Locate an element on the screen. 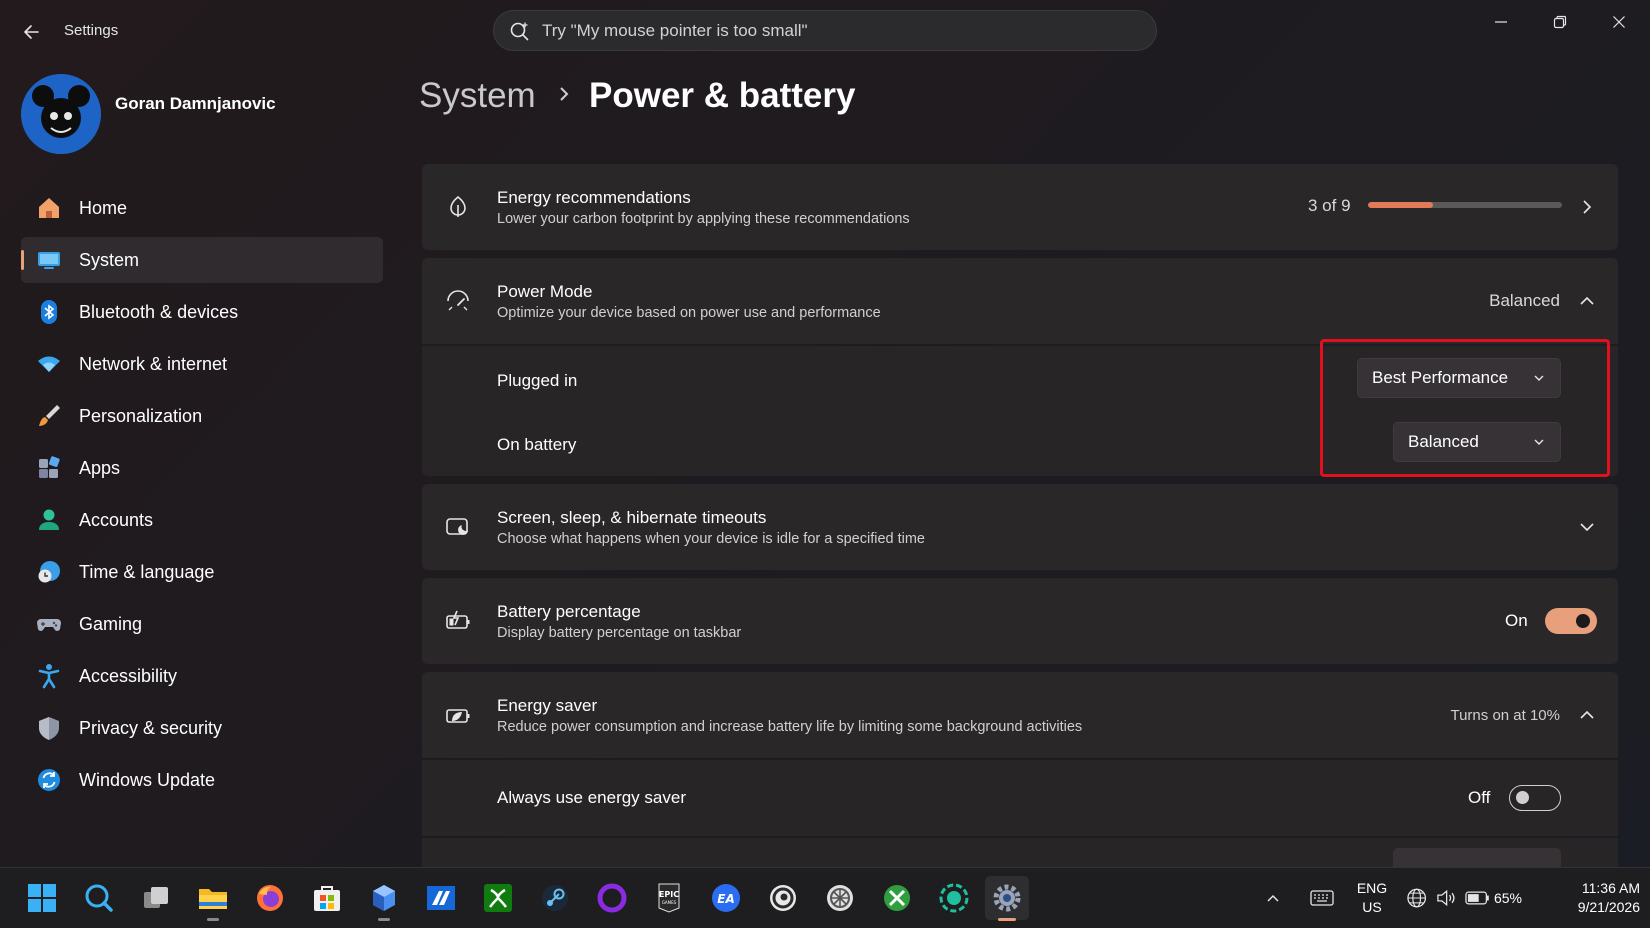 Image resolution: width=1650 pixels, height=928 pixels. steam-icon is located at coordinates (555, 898).